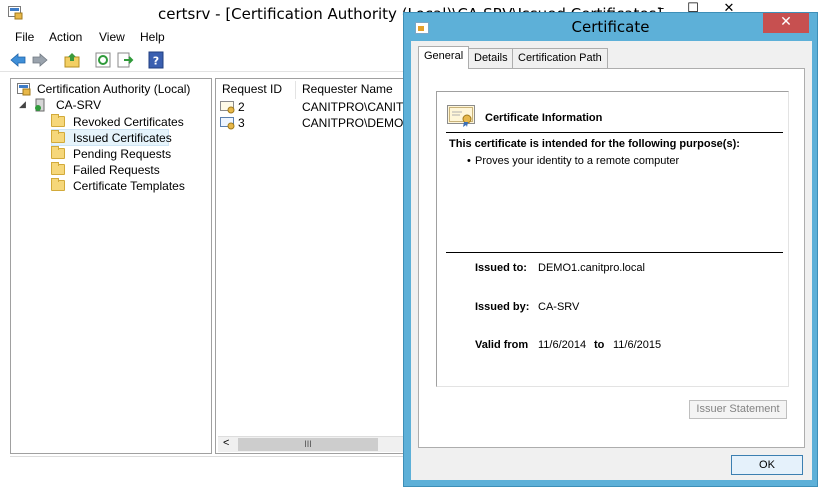 The height and width of the screenshot is (487, 818). Describe the element at coordinates (125, 60) in the screenshot. I see `export-list-icon` at that location.